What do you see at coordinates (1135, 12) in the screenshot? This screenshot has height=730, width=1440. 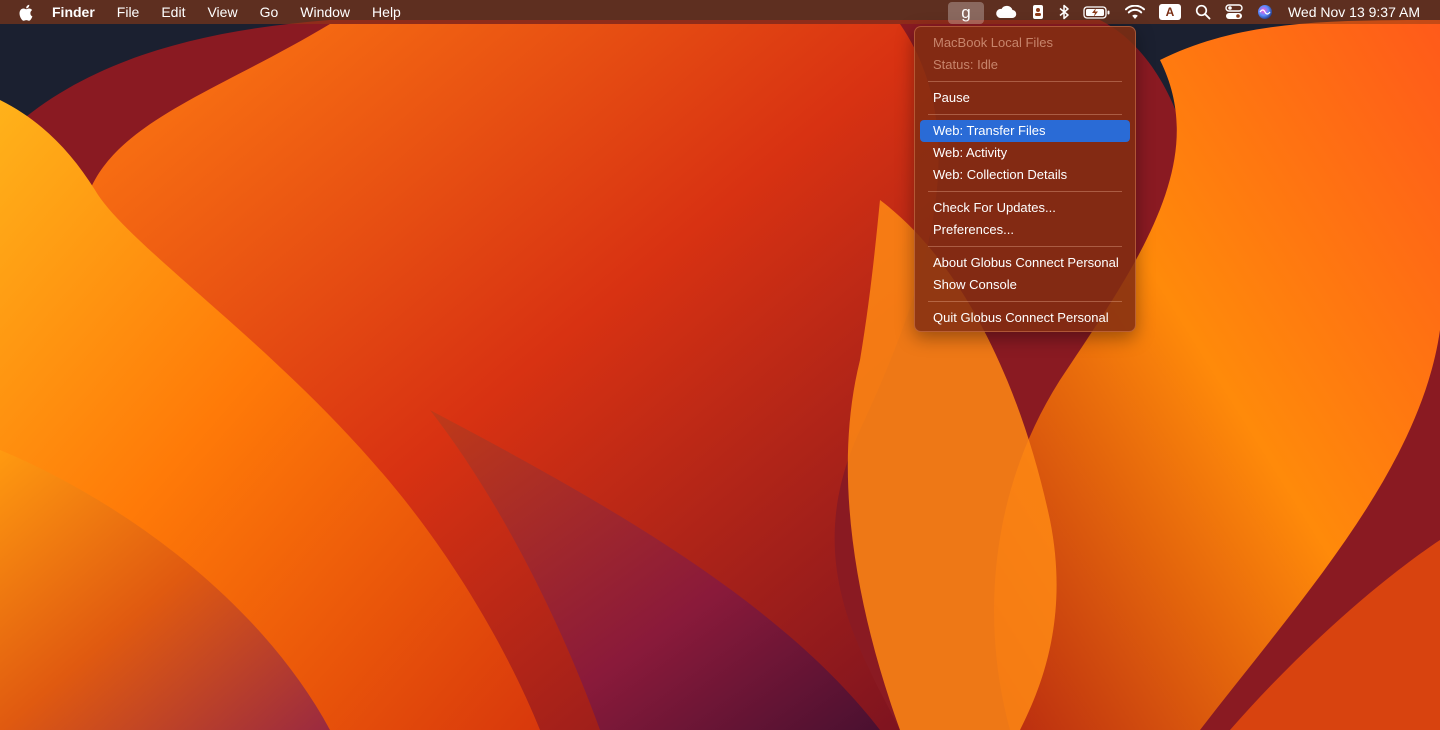 I see `wifi-icon` at bounding box center [1135, 12].